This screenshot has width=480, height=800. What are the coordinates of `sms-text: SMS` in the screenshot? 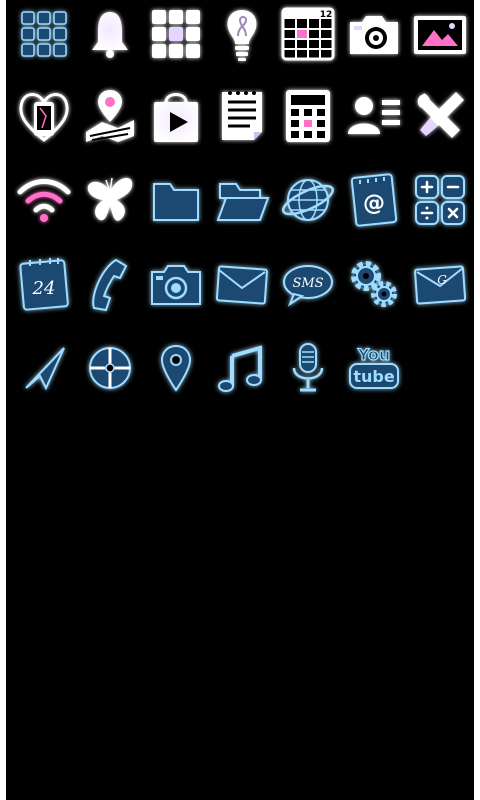 It's located at (307, 283).